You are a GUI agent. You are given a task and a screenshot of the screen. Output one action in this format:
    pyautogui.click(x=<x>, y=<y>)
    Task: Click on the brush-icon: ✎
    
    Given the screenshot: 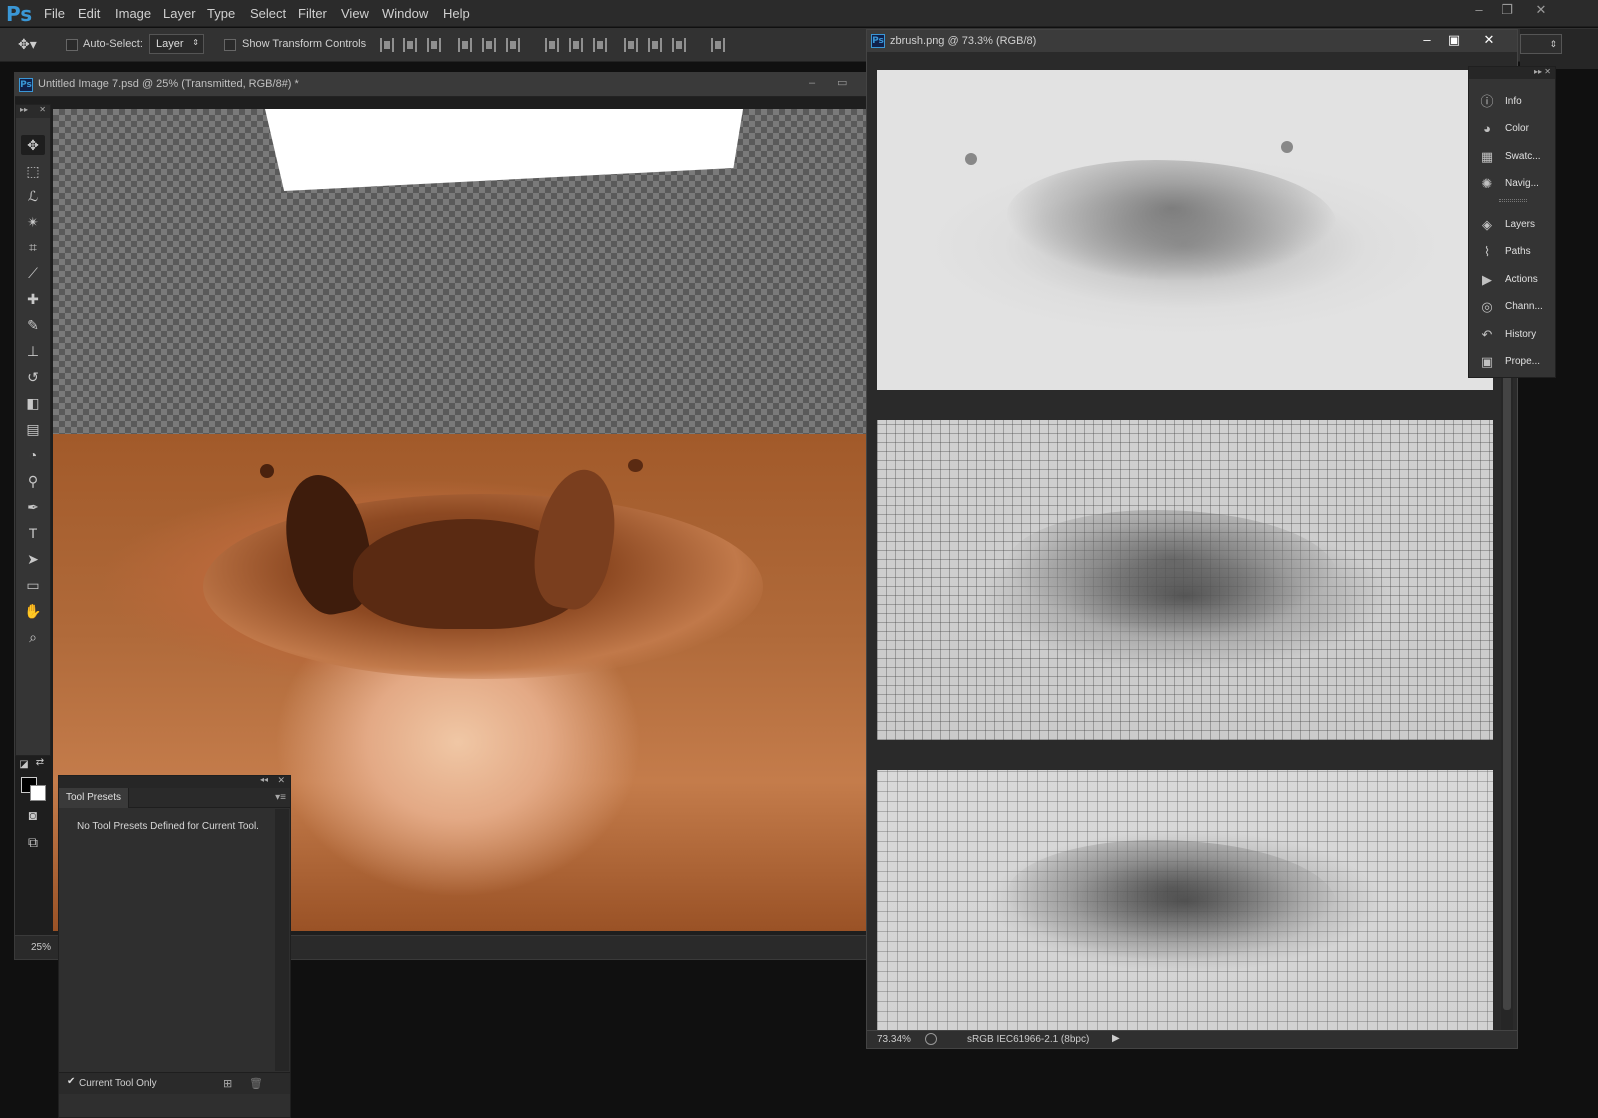 What is the action you would take?
    pyautogui.click(x=33, y=325)
    